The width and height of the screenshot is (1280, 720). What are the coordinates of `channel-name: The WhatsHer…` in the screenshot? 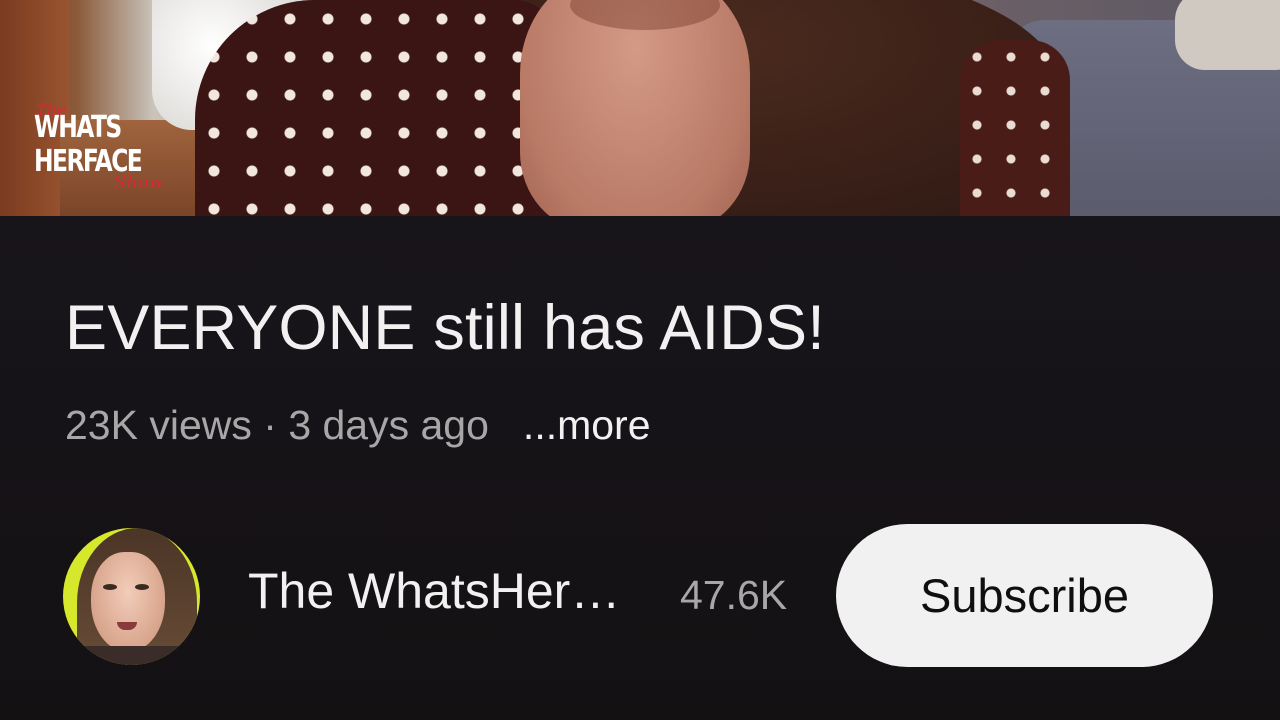 It's located at (434, 591).